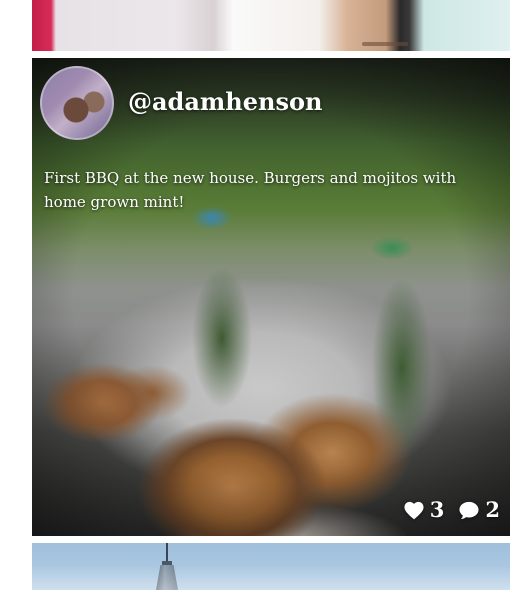 This screenshot has width=528, height=590. I want to click on comment-count-button: 2, so click(479, 509).